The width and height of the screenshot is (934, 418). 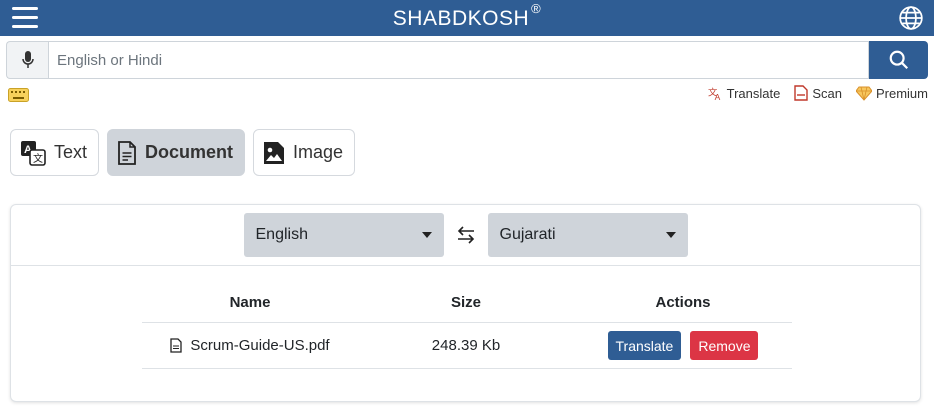 I want to click on file-name: Scrum-Guide-US.pdf, so click(x=260, y=345).